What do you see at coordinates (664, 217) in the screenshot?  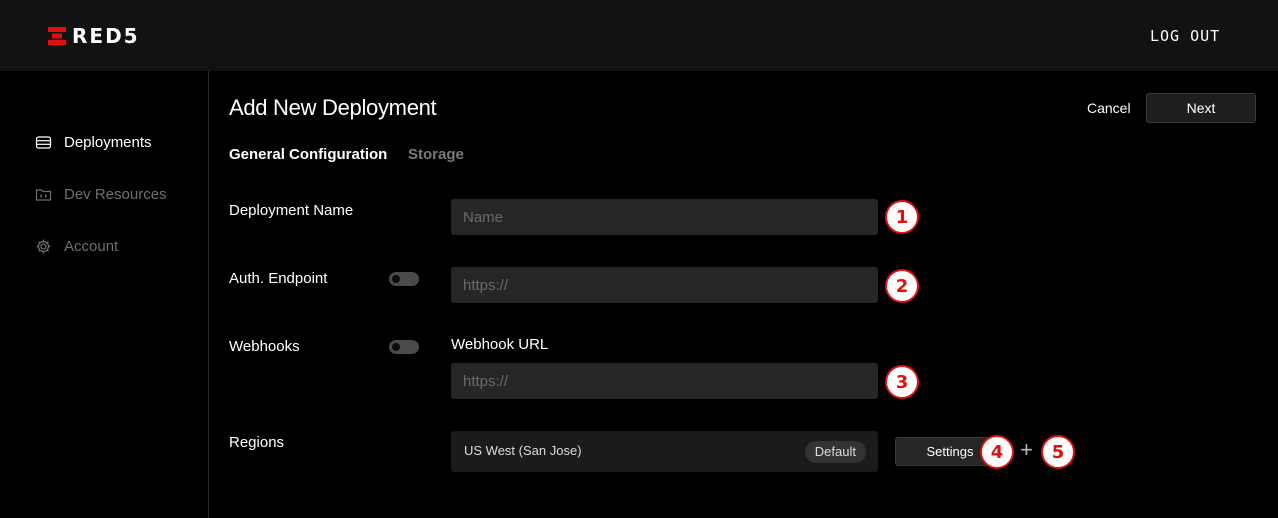 I see `deployment-name-input` at bounding box center [664, 217].